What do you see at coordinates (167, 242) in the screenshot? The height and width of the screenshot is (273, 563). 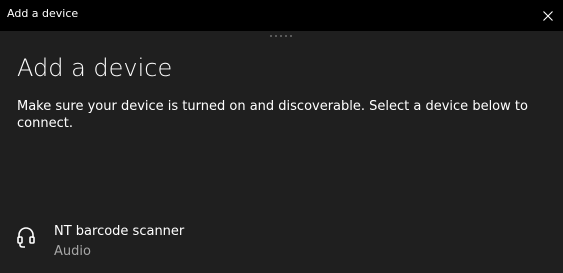 I see `device-list-item: NT barcode scanner Audio` at bounding box center [167, 242].